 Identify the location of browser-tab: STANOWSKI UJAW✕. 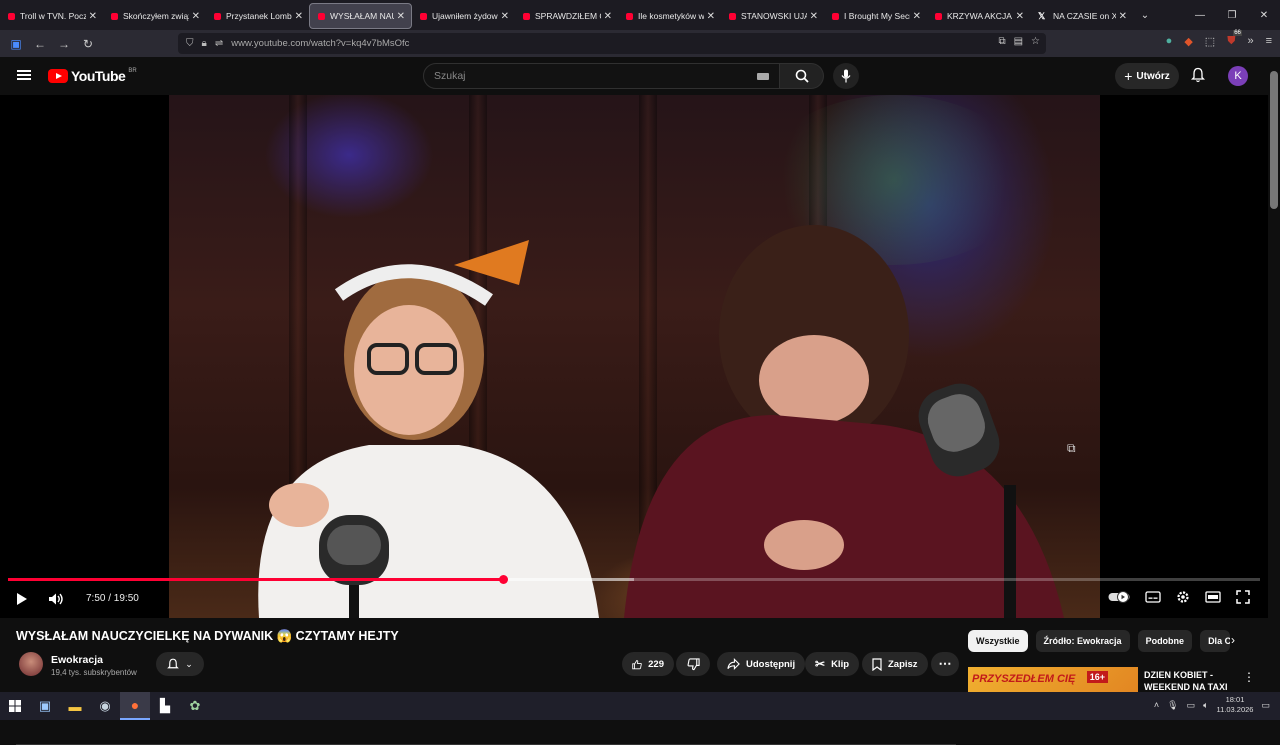
(772, 16).